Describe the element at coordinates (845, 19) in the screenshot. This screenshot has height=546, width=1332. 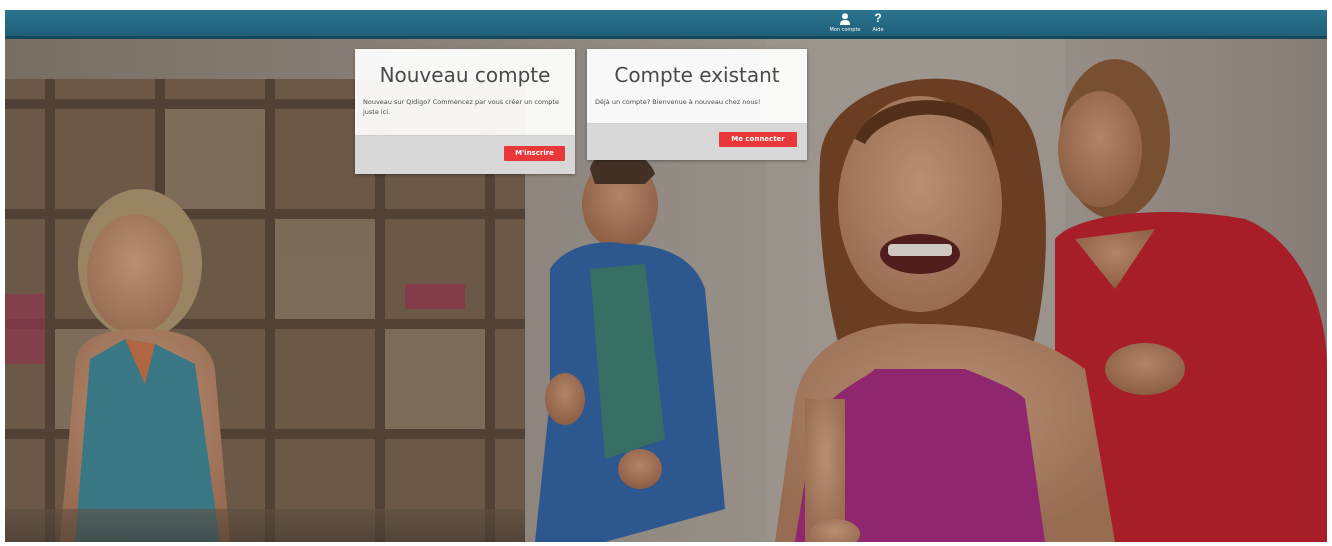
I see `user-icon` at that location.